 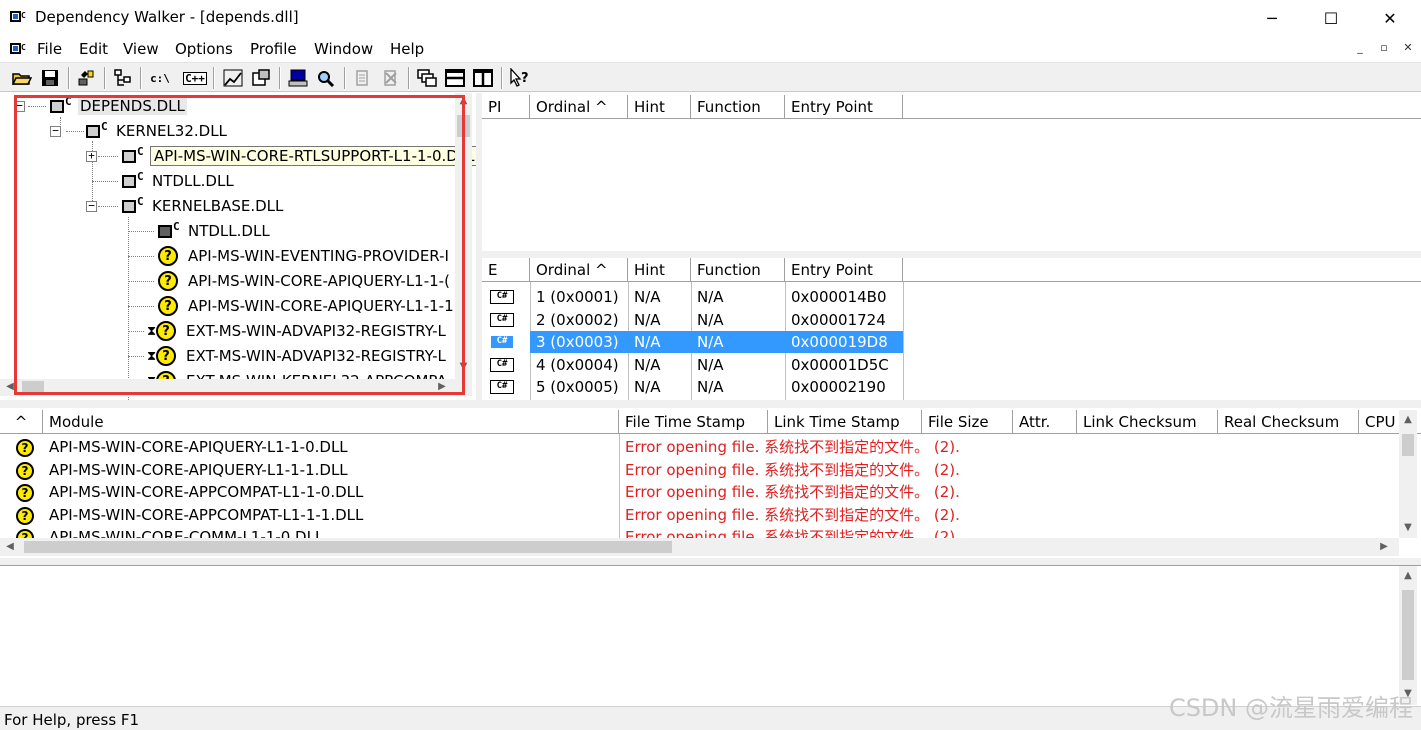 What do you see at coordinates (692, 297) in the screenshot?
I see `export-row: C# 1 (0x0001) N/A N/A 0x000014B0` at bounding box center [692, 297].